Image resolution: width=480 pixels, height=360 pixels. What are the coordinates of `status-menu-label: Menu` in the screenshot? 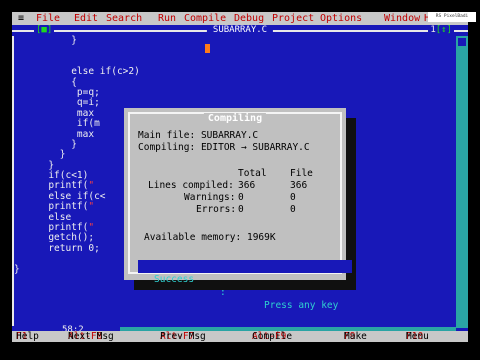 It's located at (417, 336).